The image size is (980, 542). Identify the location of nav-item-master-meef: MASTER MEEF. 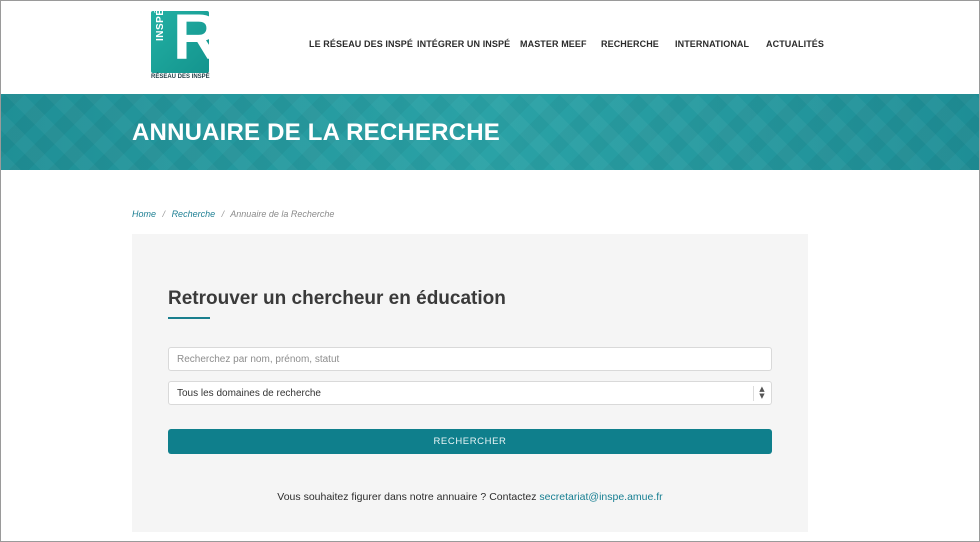
(553, 44).